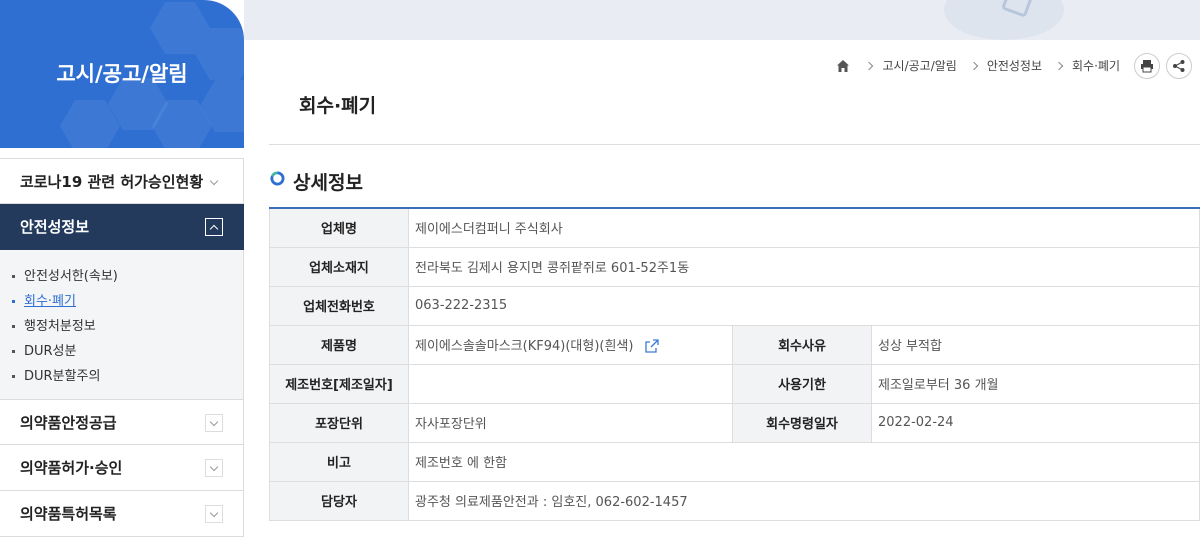 The height and width of the screenshot is (537, 1200). Describe the element at coordinates (127, 351) in the screenshot. I see `submenu-item-dur-ingredient: DUR성분` at that location.